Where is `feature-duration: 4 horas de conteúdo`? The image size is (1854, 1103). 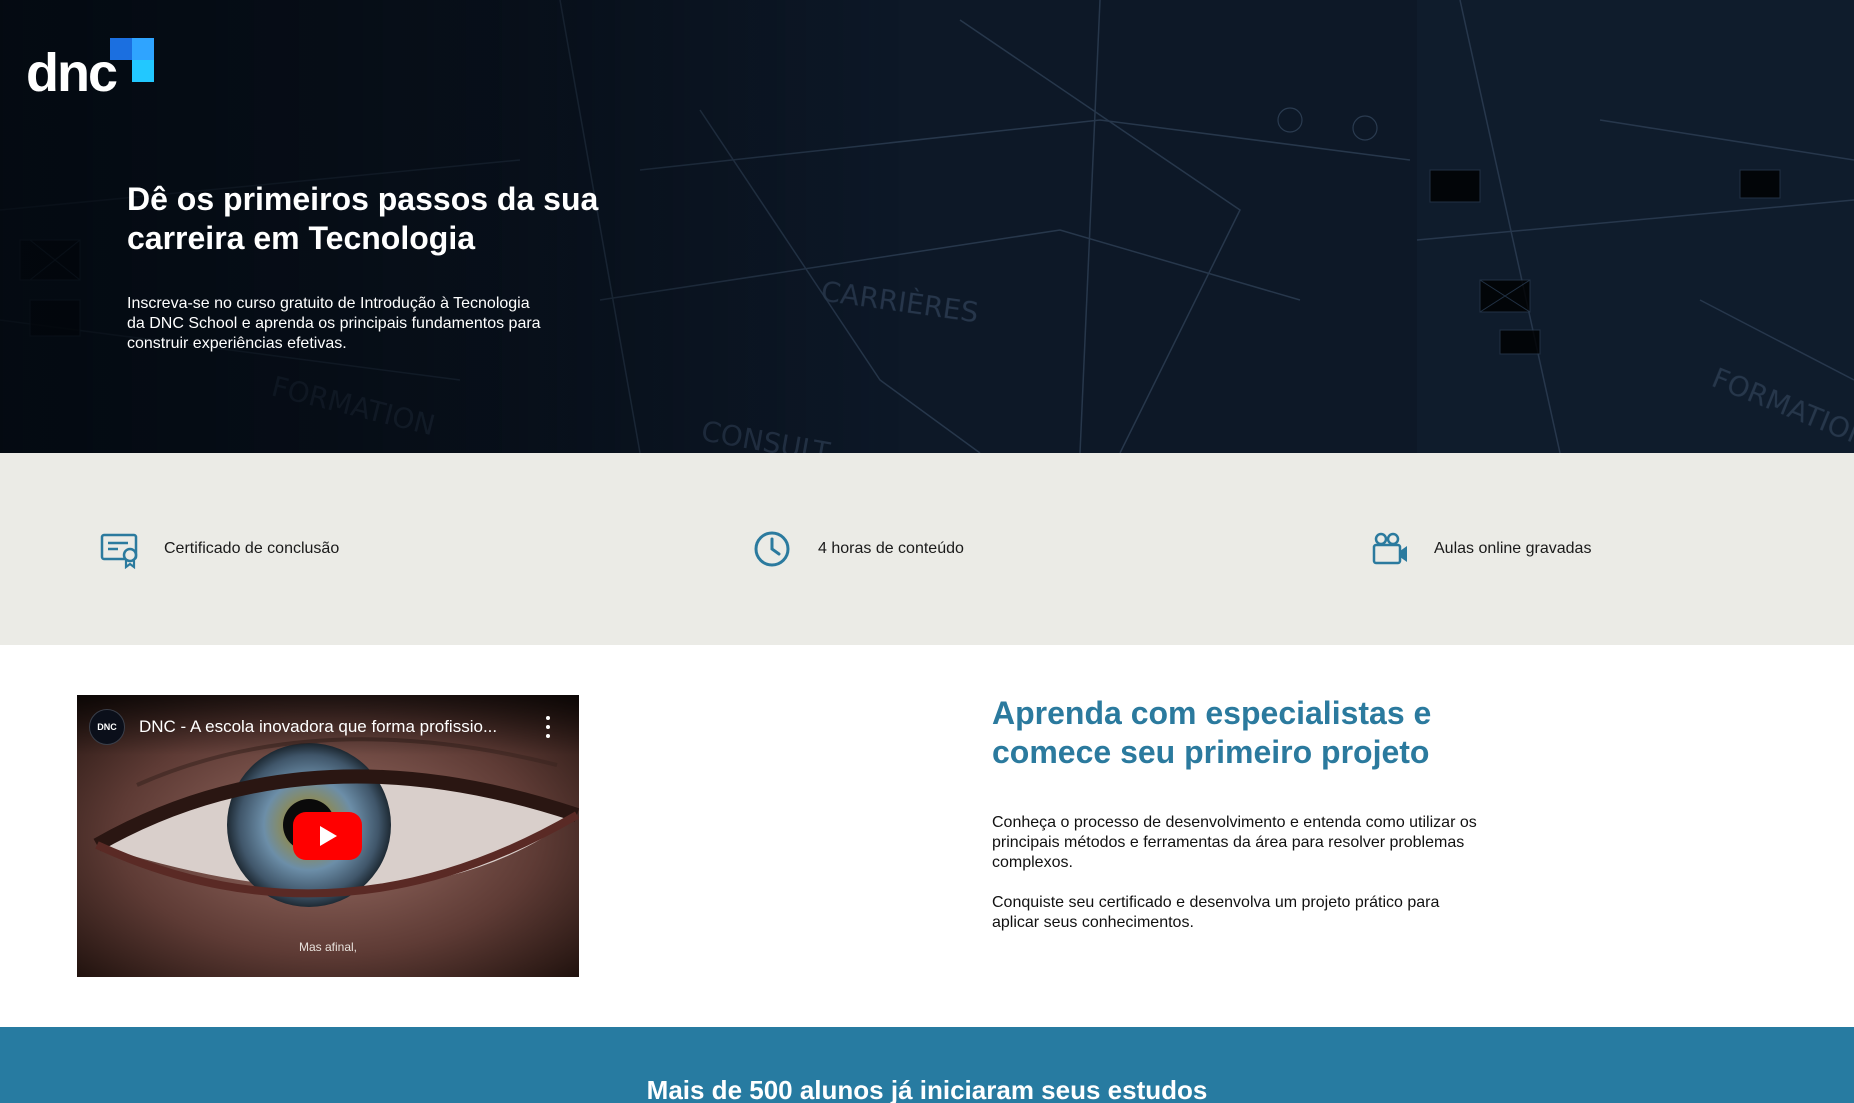 feature-duration: 4 horas de conteúdo is located at coordinates (858, 549).